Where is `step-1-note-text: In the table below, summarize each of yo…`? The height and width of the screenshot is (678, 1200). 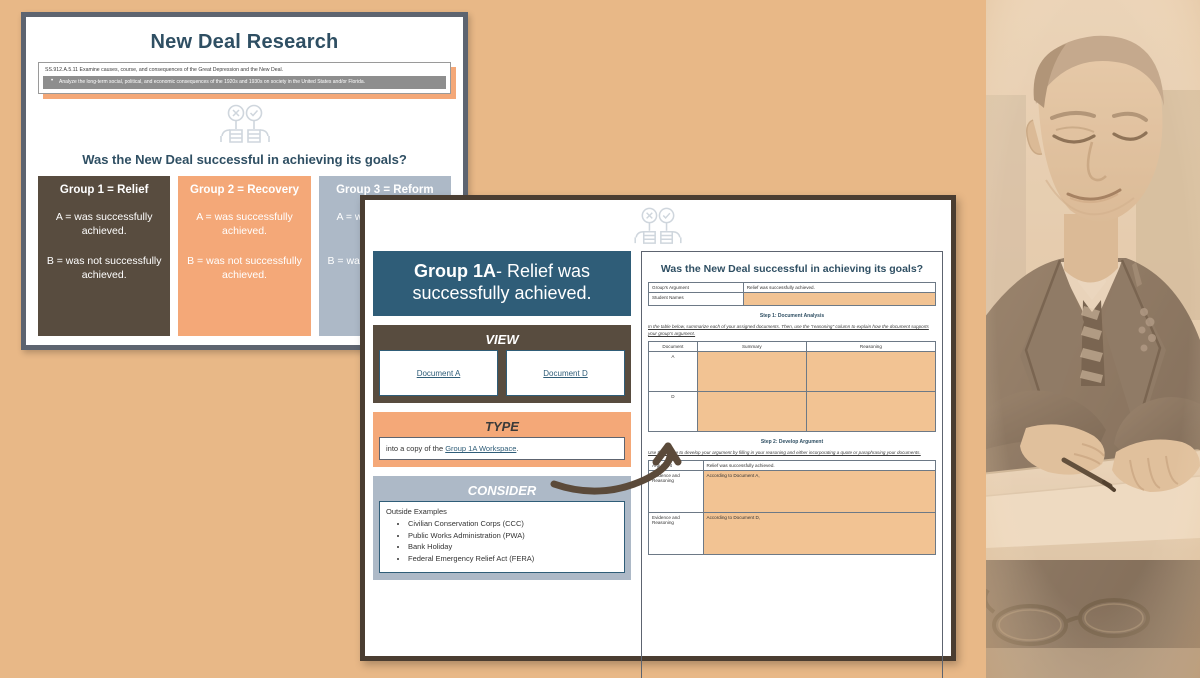 step-1-note-text: In the table below, summarize each of yo… is located at coordinates (788, 330).